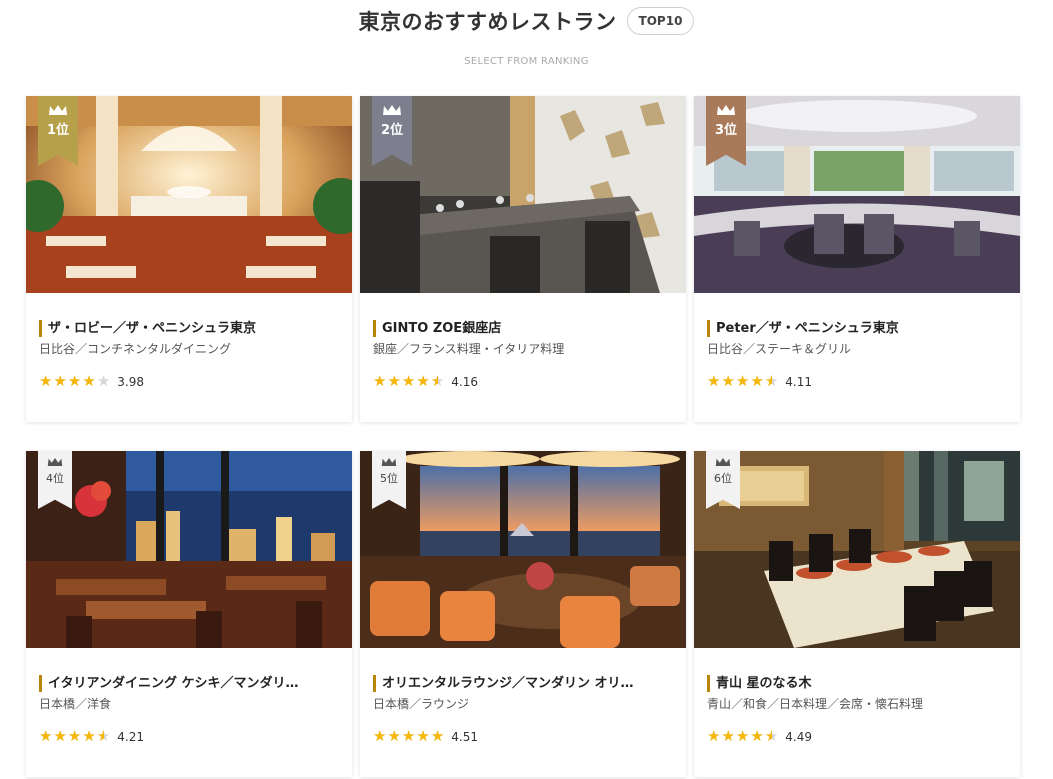  Describe the element at coordinates (421, 704) in the screenshot. I see `restaurant-area: 日本橋／ラウンジ` at that location.